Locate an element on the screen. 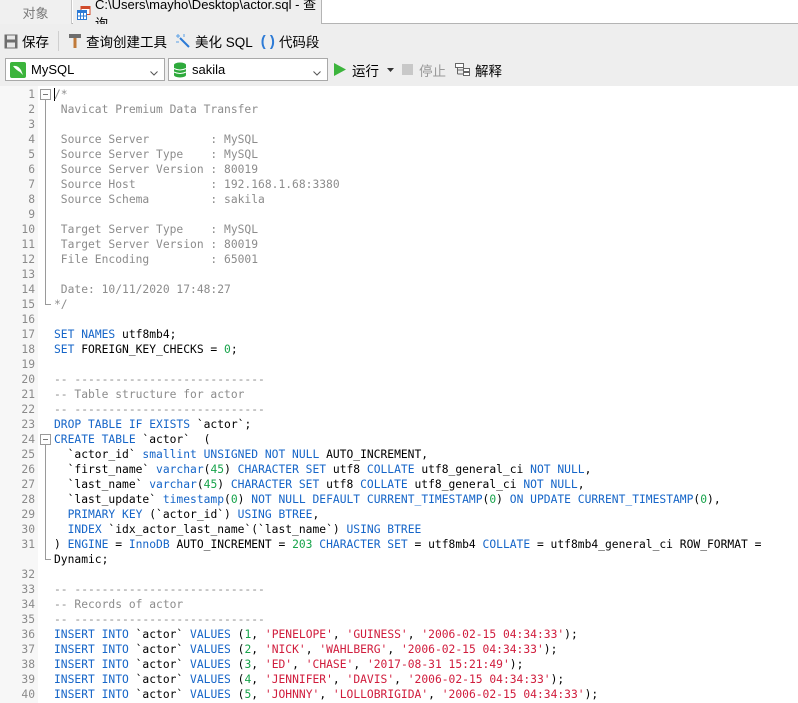 The image size is (798, 703). string-token: 'ED' is located at coordinates (278, 664).